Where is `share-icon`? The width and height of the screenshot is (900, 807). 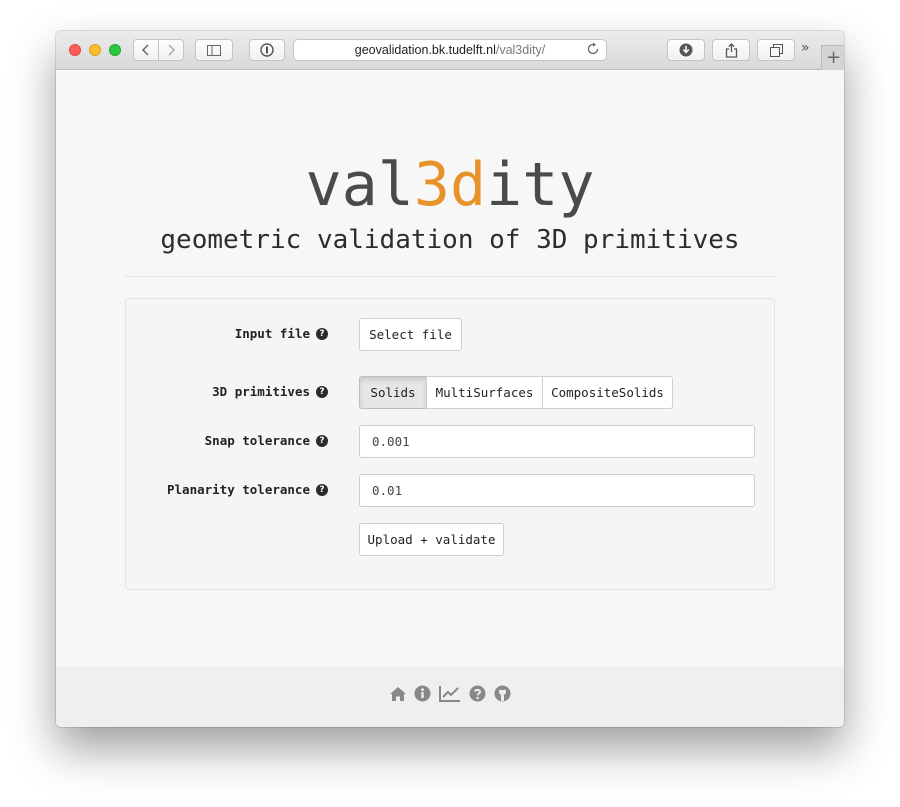
share-icon is located at coordinates (731, 50).